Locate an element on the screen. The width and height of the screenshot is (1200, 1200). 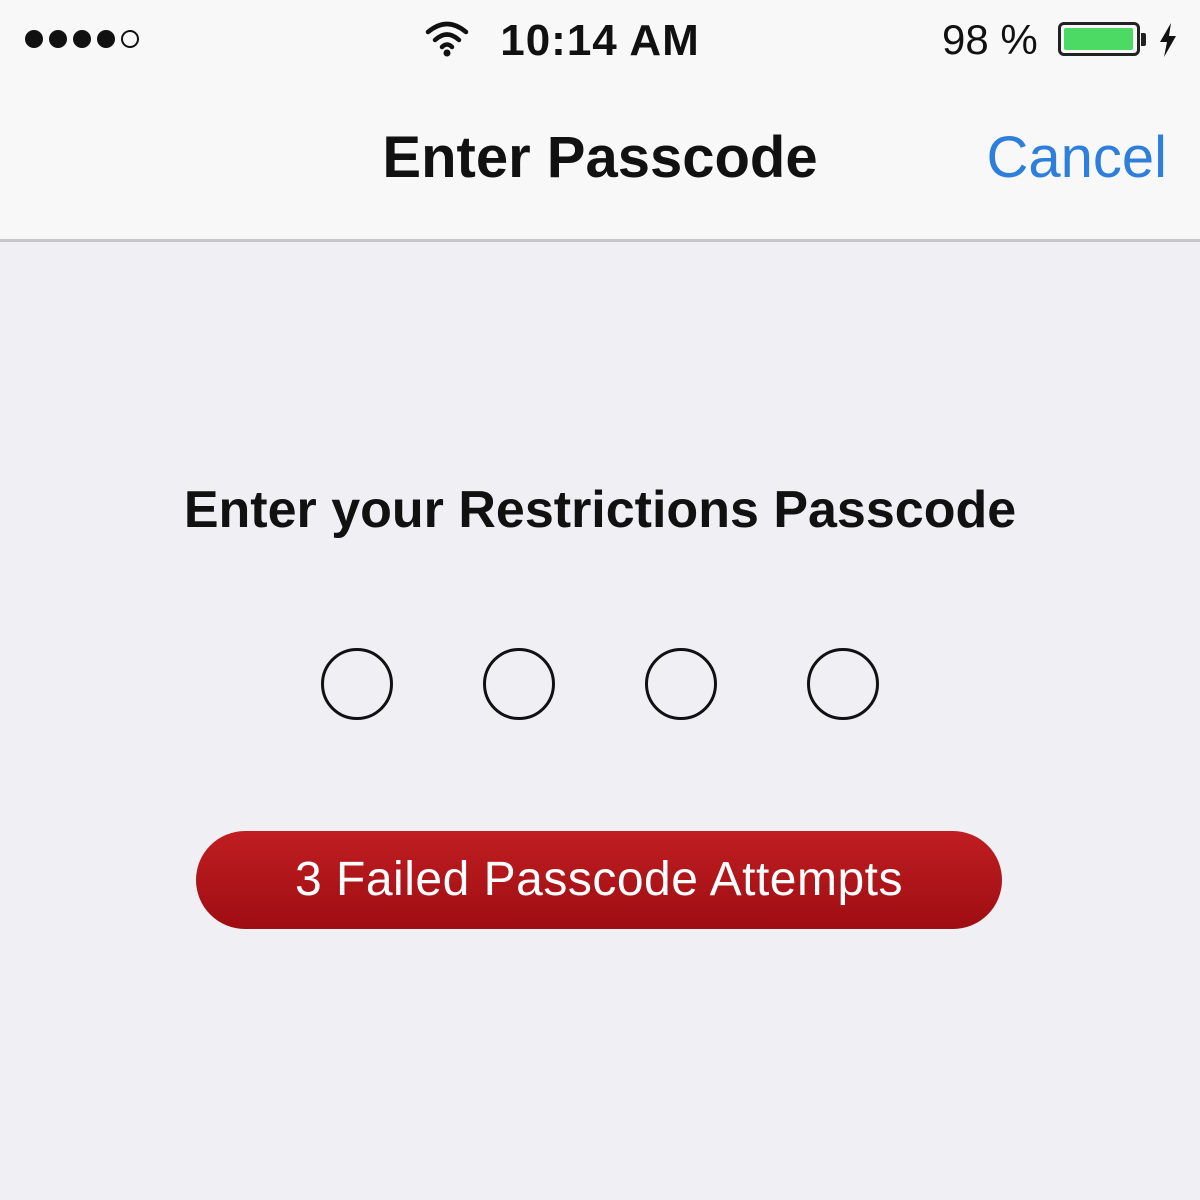
charging-bolt-icon is located at coordinates (1168, 40).